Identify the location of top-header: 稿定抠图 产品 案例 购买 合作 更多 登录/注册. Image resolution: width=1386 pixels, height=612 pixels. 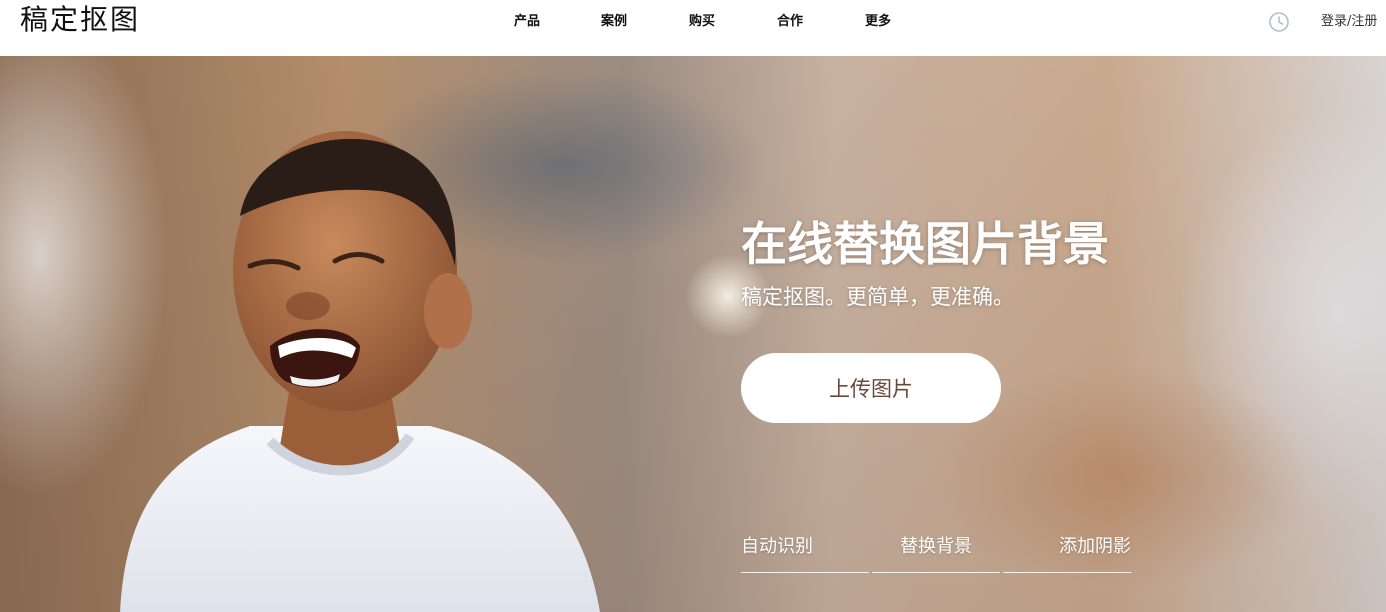
(693, 28).